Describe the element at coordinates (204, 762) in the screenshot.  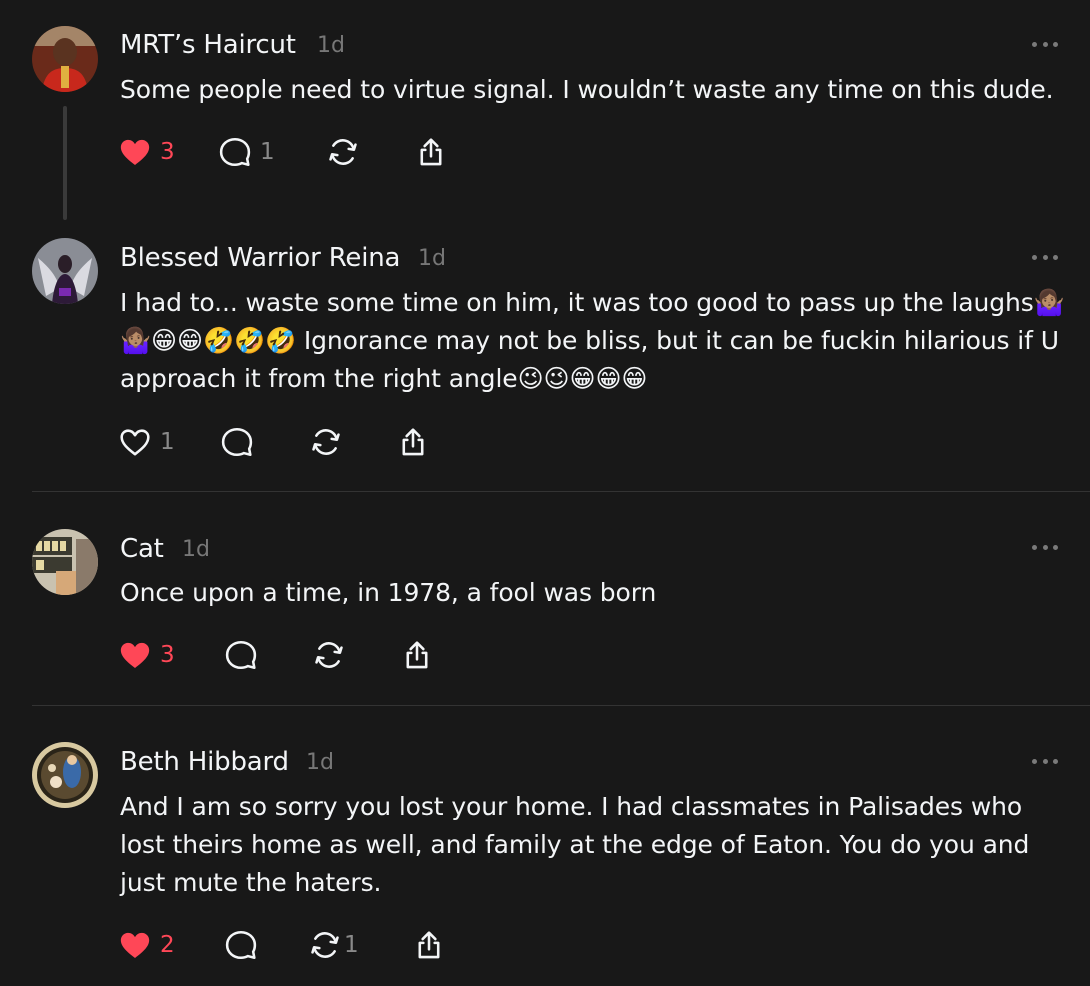
I see `author-name: Beth Hibbard` at that location.